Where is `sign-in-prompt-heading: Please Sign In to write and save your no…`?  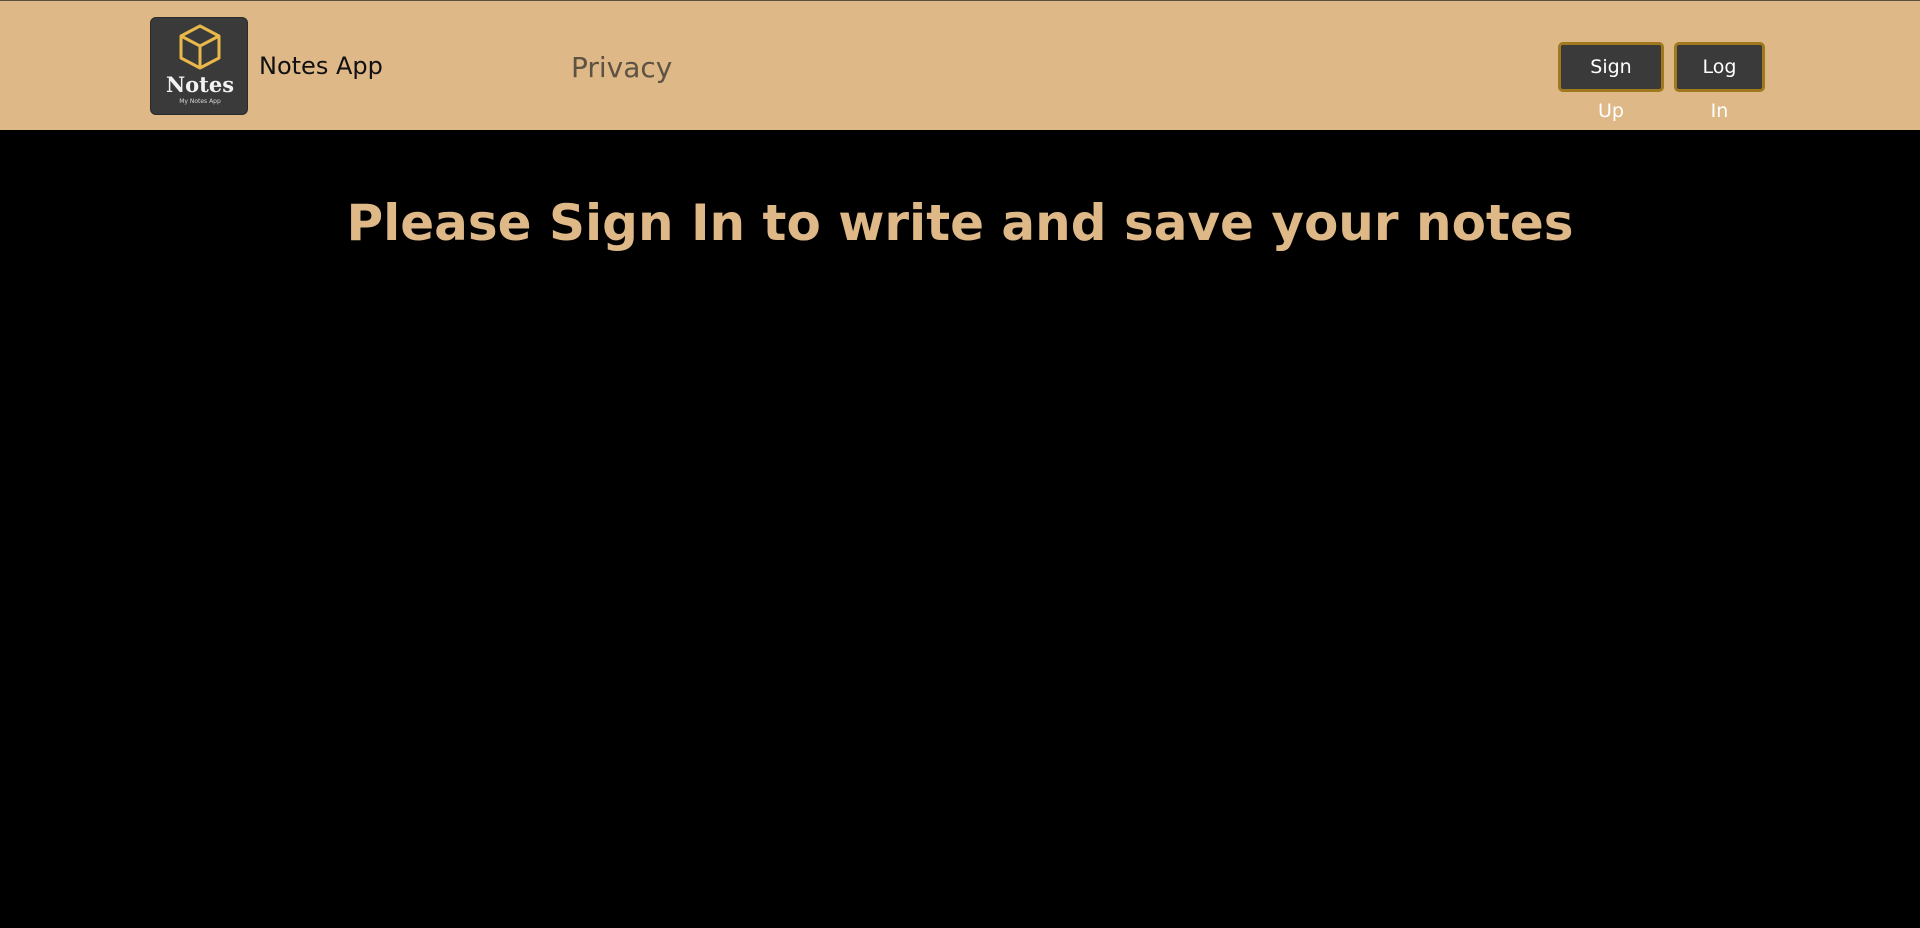 sign-in-prompt-heading: Please Sign In to write and save your no… is located at coordinates (960, 223).